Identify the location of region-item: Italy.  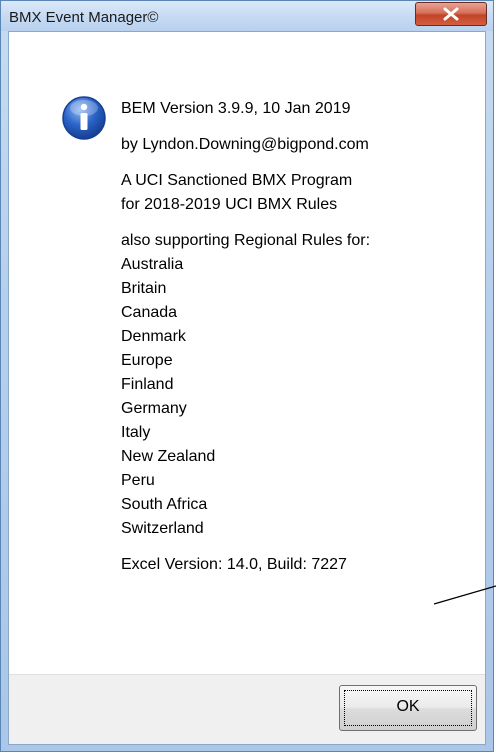
(136, 432).